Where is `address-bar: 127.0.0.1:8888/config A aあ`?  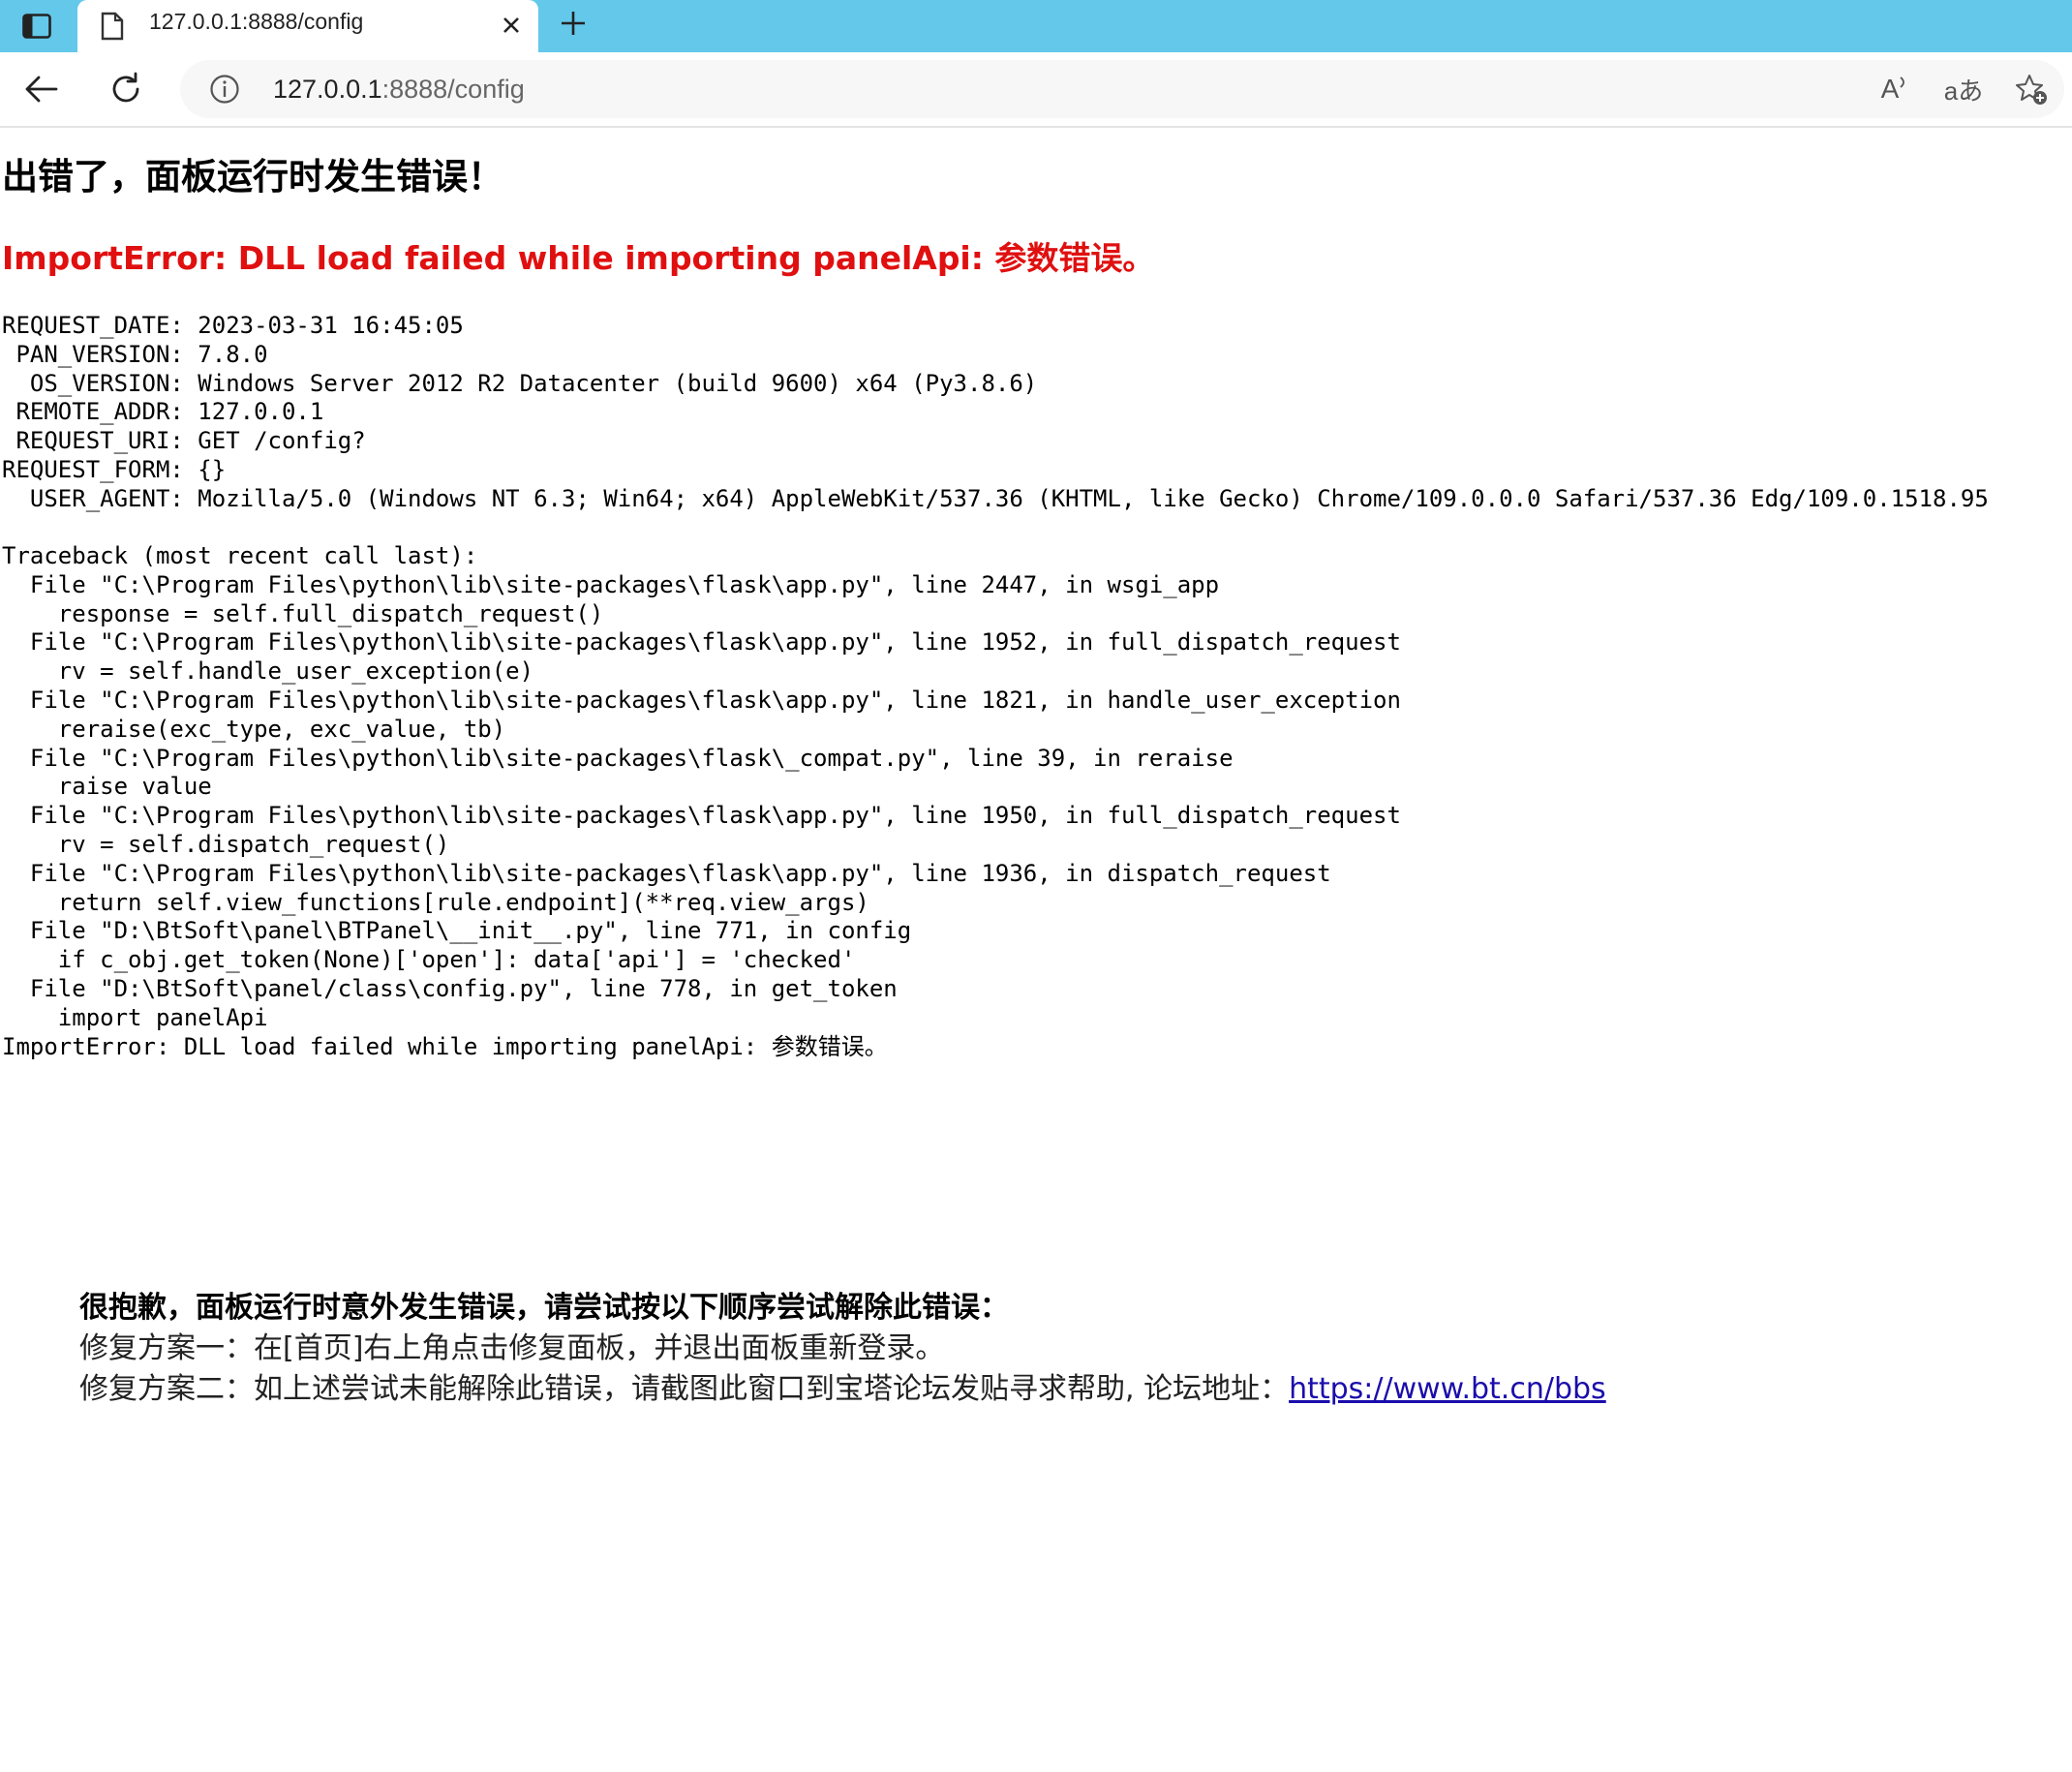 address-bar: 127.0.0.1:8888/config A aあ is located at coordinates (1122, 89).